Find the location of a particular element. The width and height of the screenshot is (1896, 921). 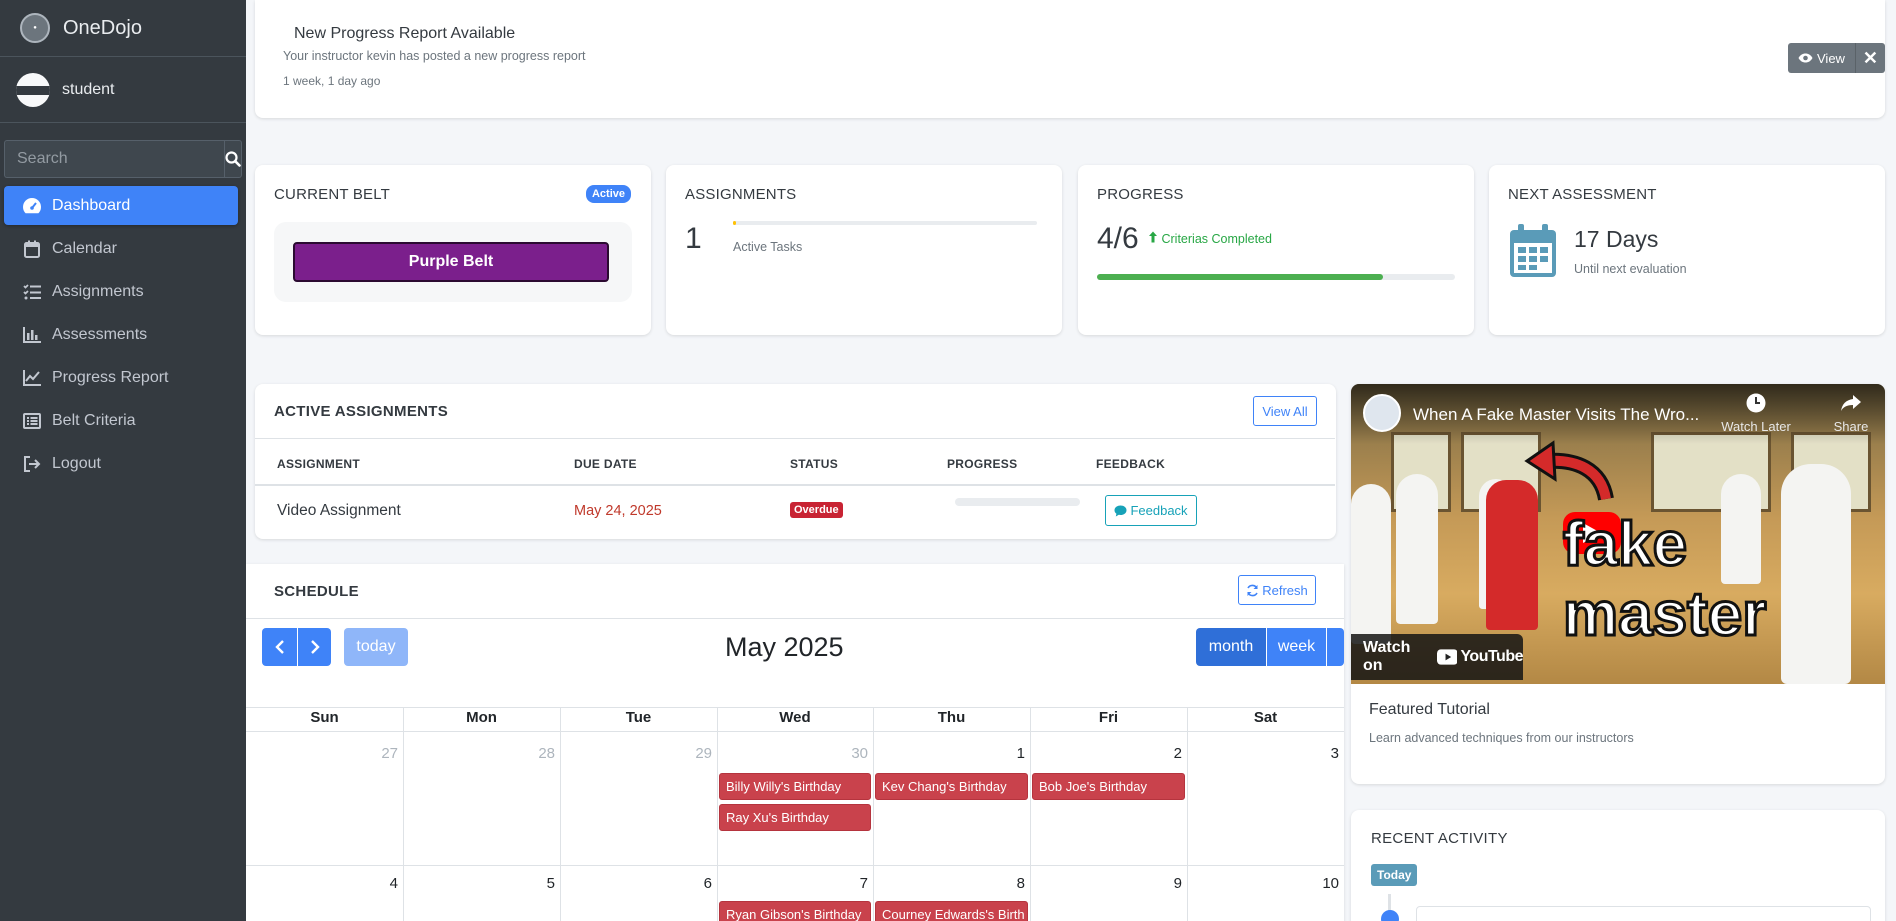

view-all-button: View All is located at coordinates (1285, 411).